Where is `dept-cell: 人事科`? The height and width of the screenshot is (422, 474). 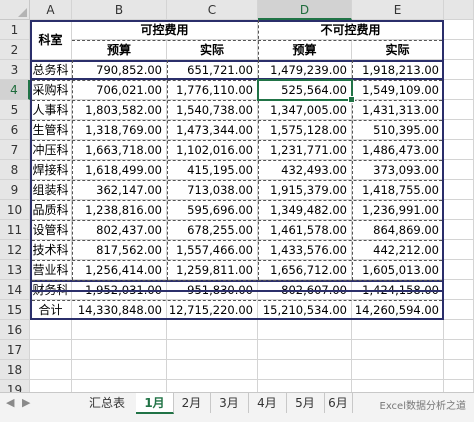 dept-cell: 人事科 is located at coordinates (51, 110).